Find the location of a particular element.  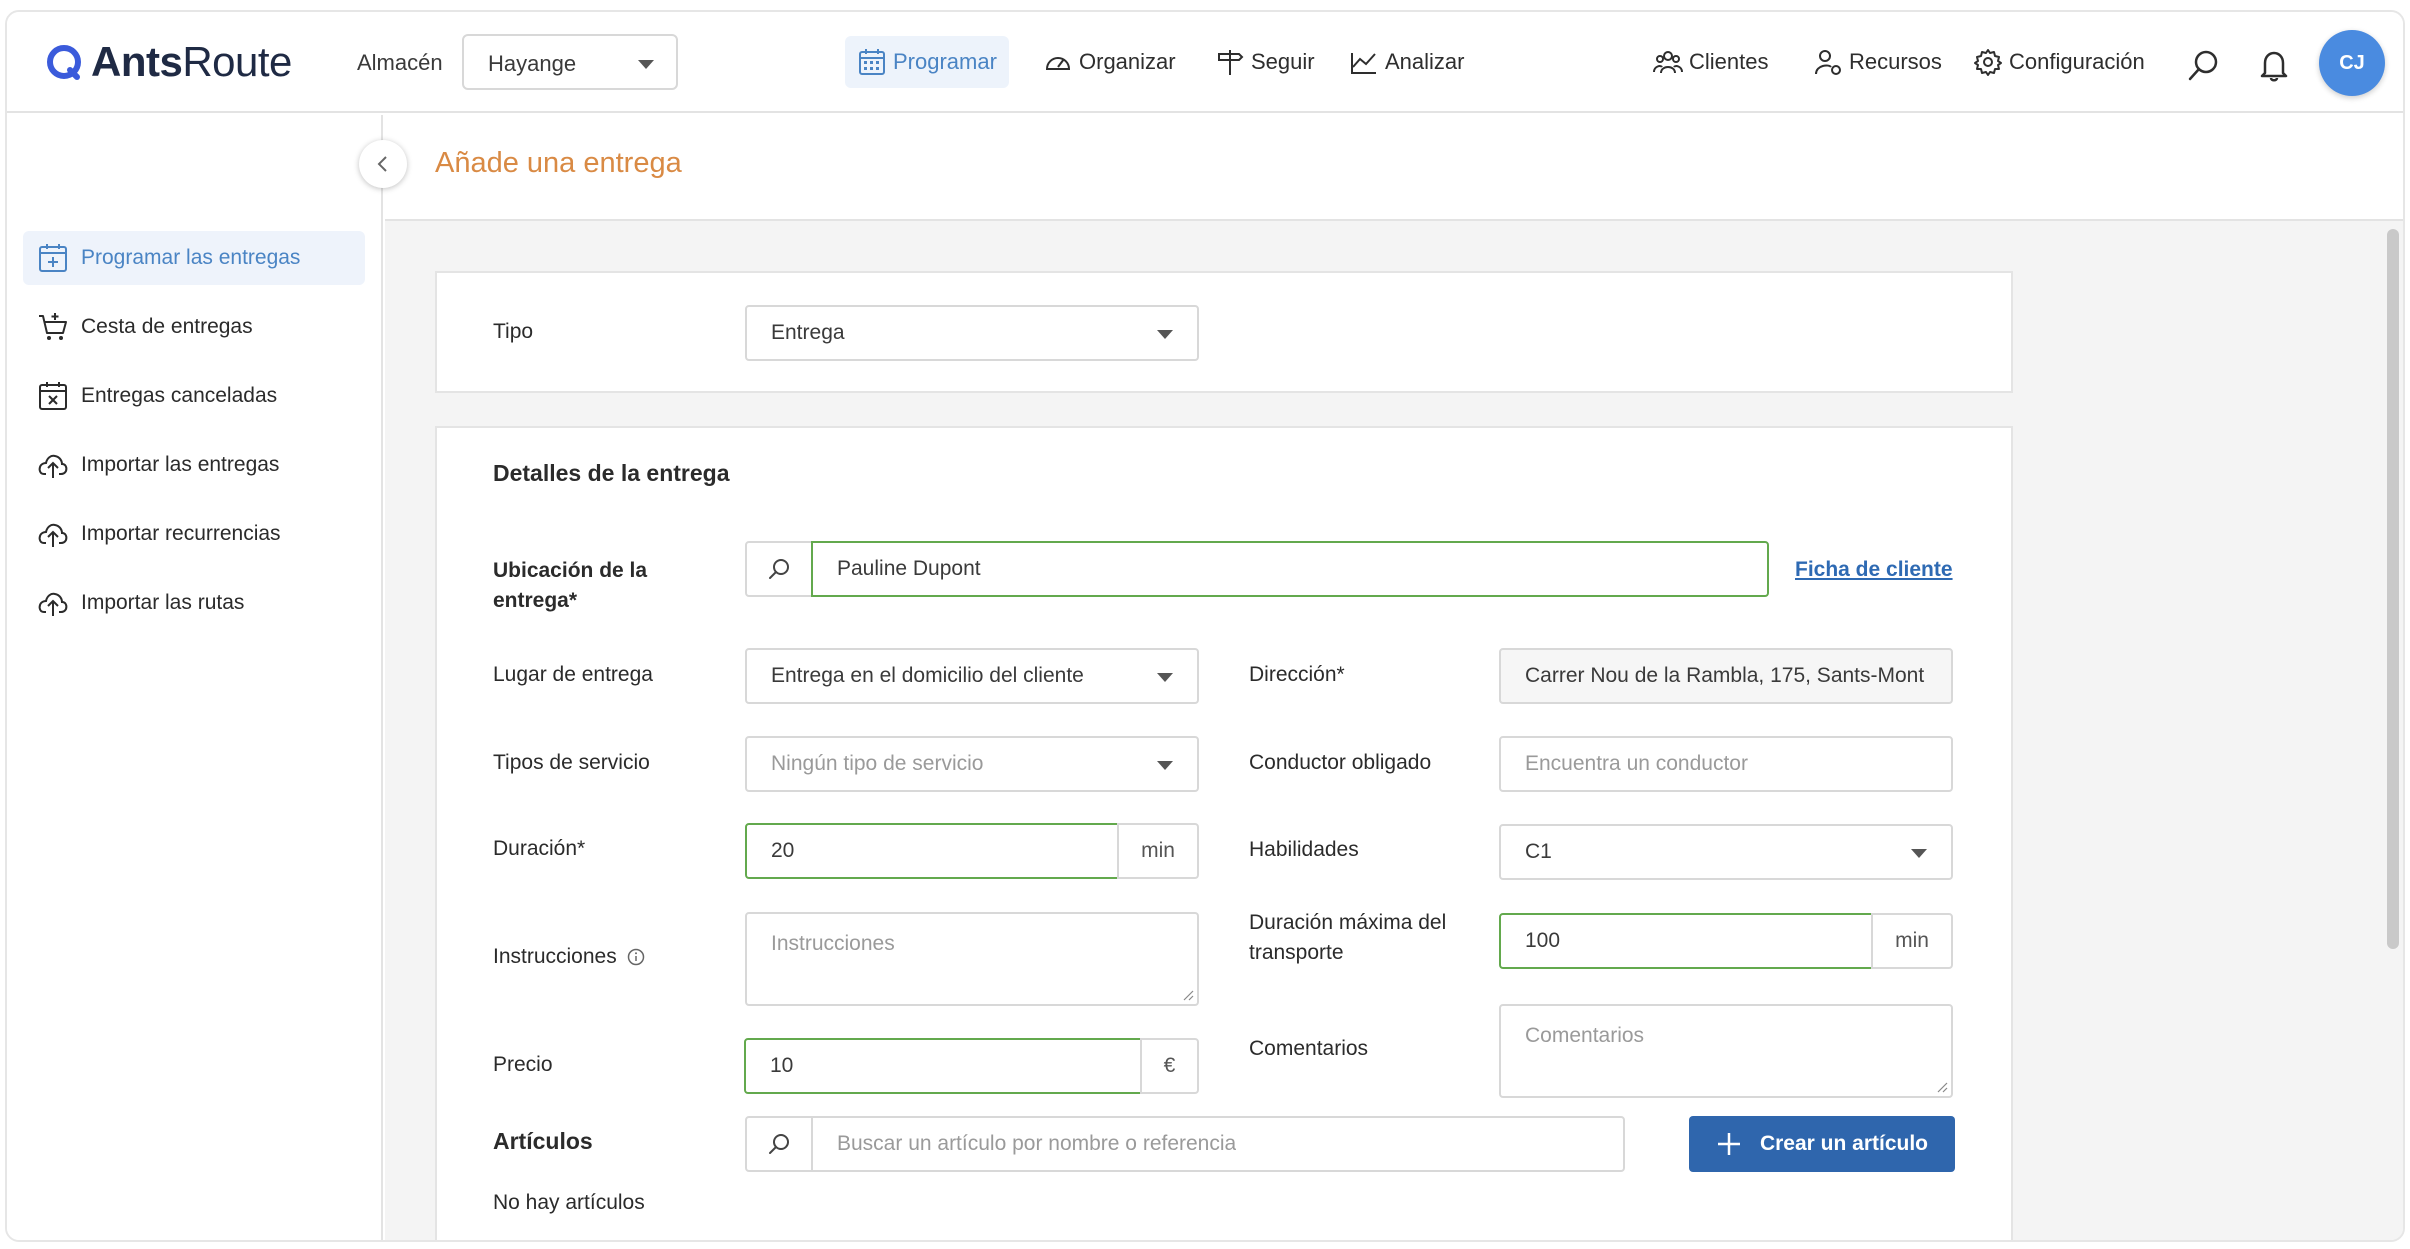

nav-label: Analizar is located at coordinates (1425, 61).